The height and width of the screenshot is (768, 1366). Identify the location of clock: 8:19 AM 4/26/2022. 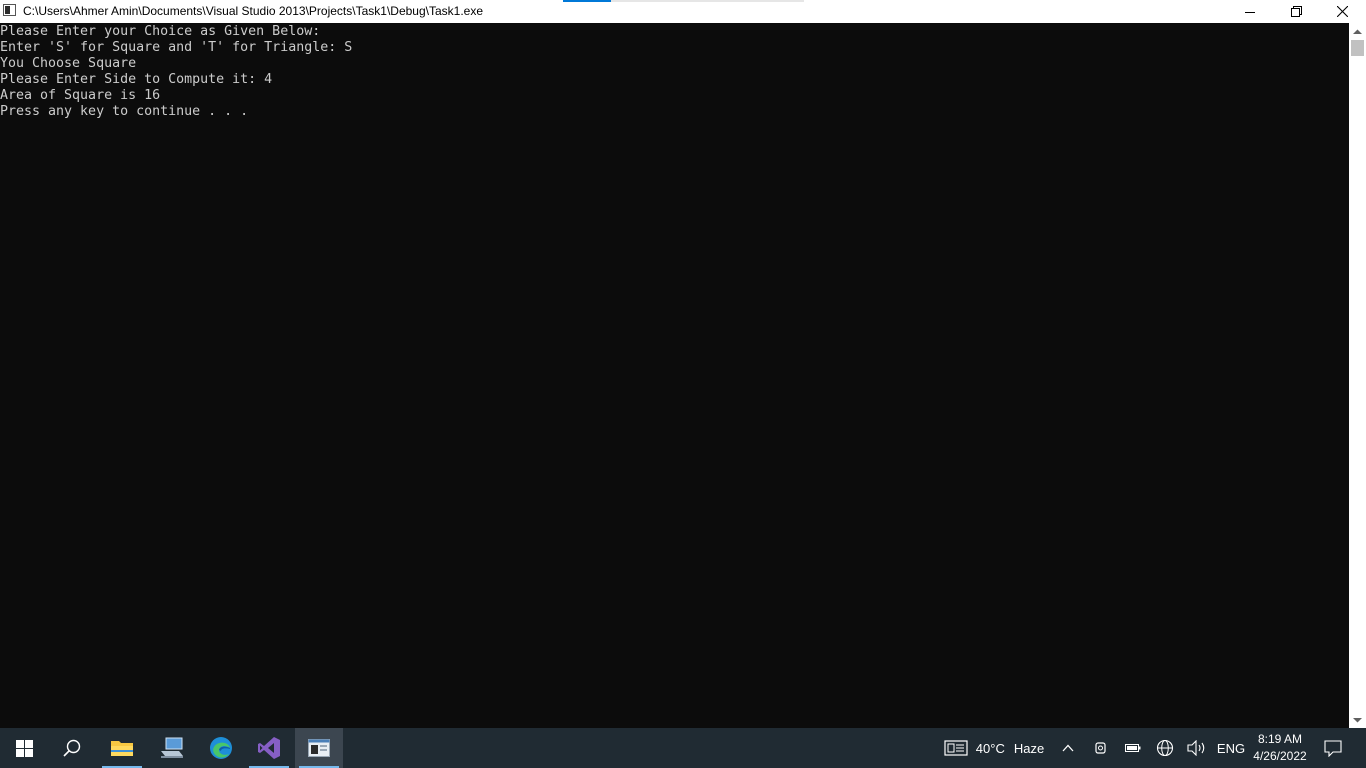
(1280, 748).